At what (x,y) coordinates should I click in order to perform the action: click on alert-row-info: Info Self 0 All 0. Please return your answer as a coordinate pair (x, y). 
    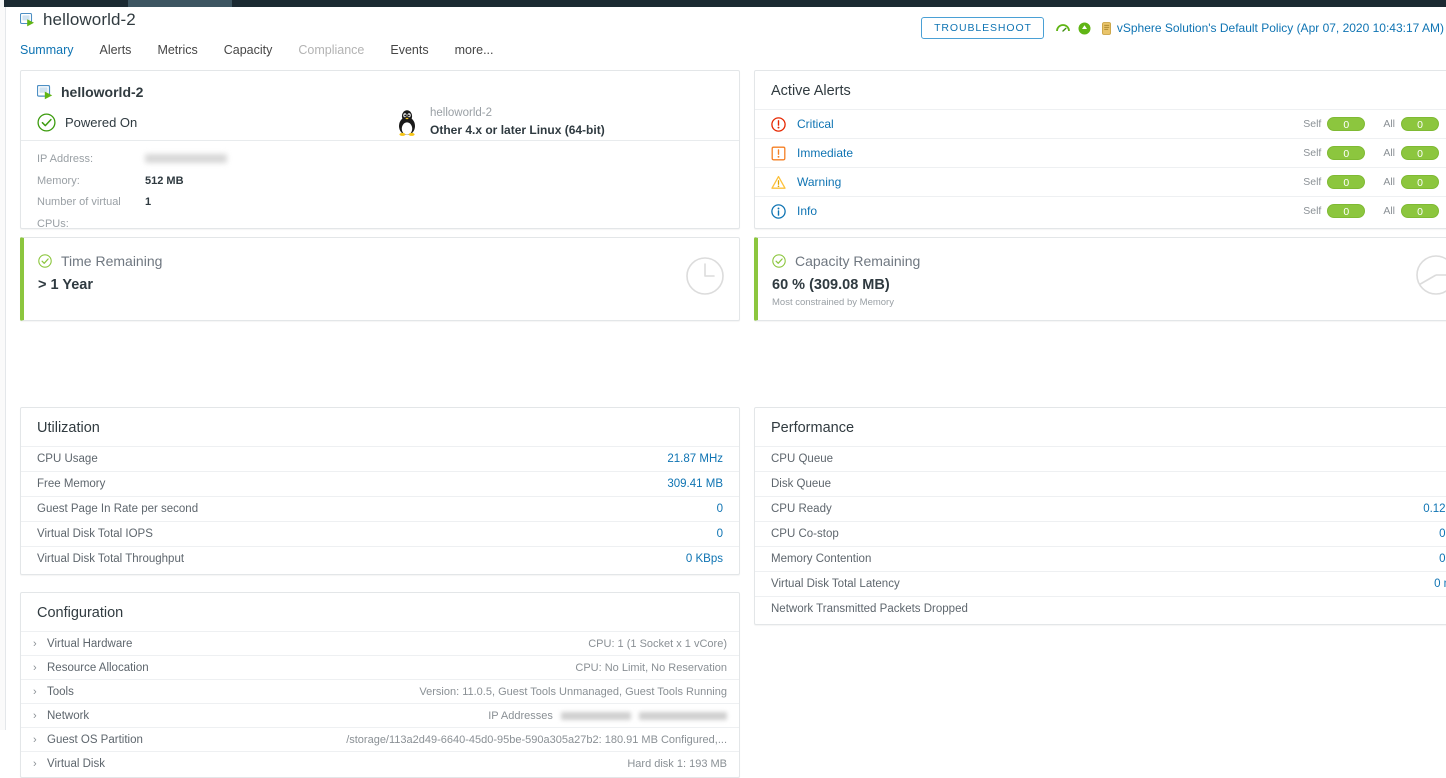
    Looking at the image, I should click on (1100, 210).